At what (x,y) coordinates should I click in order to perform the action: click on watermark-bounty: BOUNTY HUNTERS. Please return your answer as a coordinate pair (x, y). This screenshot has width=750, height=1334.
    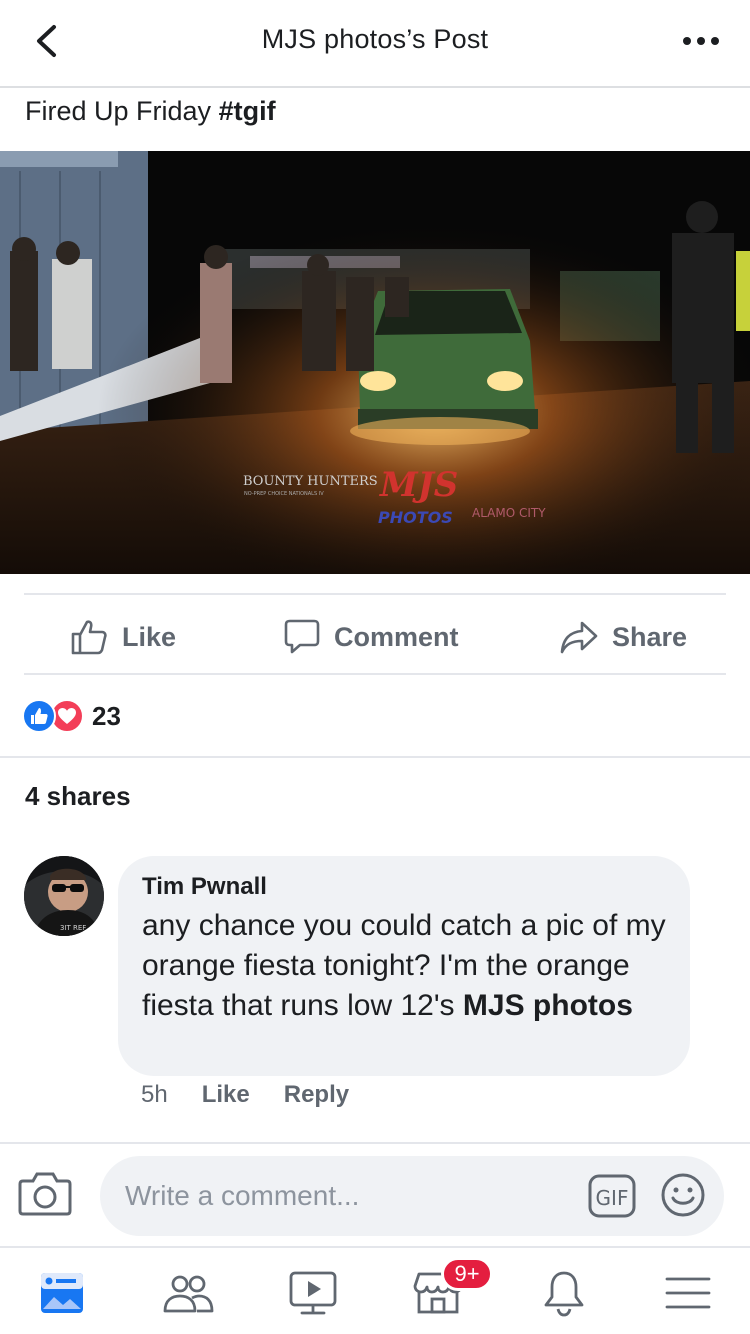
    Looking at the image, I should click on (310, 481).